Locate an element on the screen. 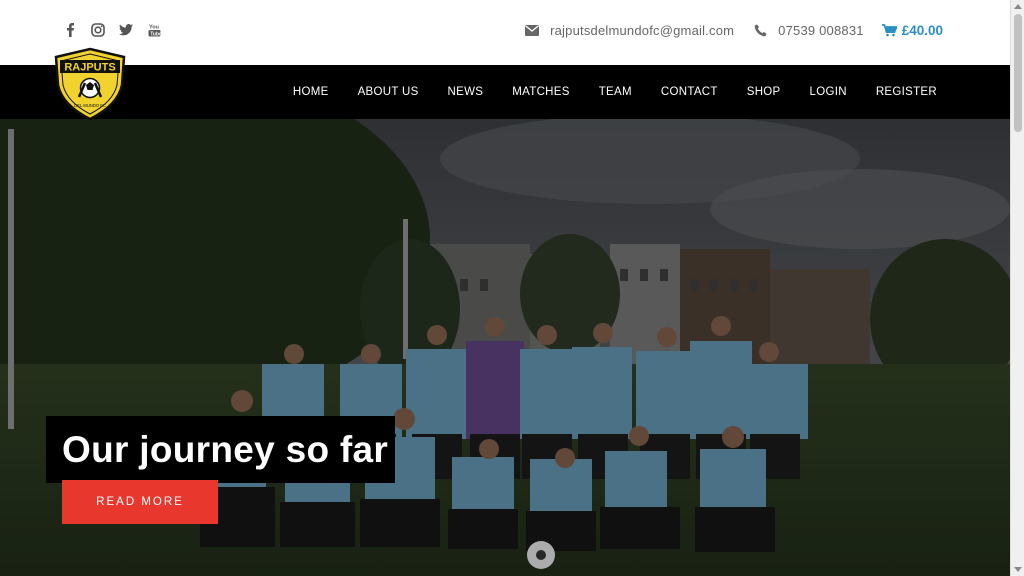 This screenshot has height=576, width=1024. scroll-up-arrow is located at coordinates (1018, 6).